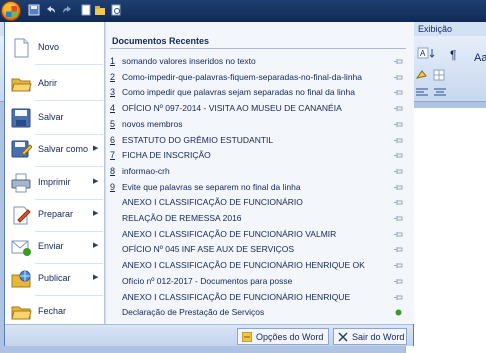  Describe the element at coordinates (21, 48) in the screenshot. I see `new-document-icon` at that location.